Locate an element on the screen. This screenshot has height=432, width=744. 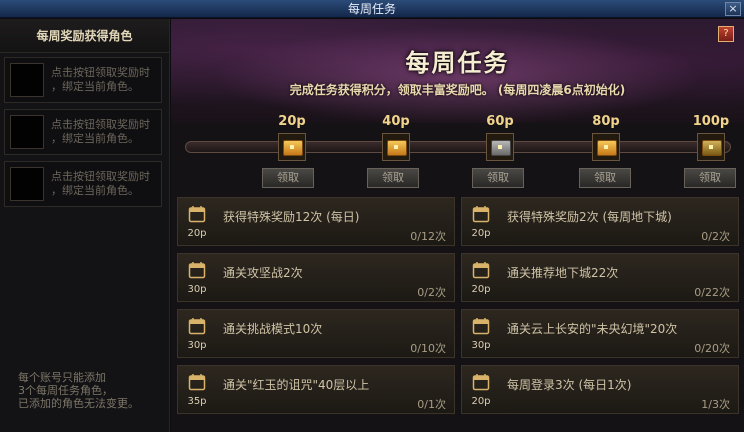
milestone-40: 40p is located at coordinates (396, 137).